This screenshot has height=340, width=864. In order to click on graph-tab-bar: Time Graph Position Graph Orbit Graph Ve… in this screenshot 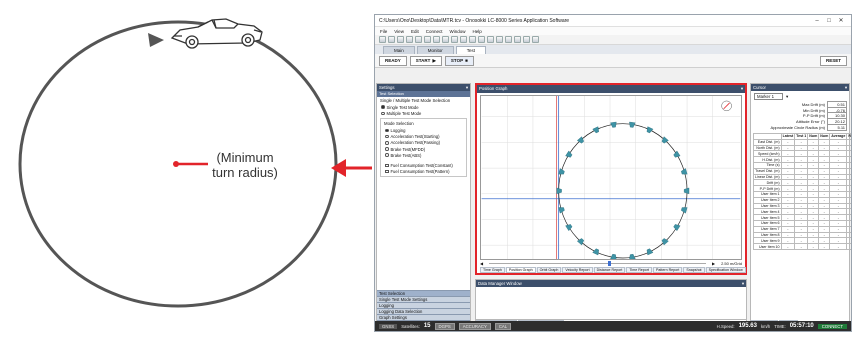, I will do `click(613, 270)`.